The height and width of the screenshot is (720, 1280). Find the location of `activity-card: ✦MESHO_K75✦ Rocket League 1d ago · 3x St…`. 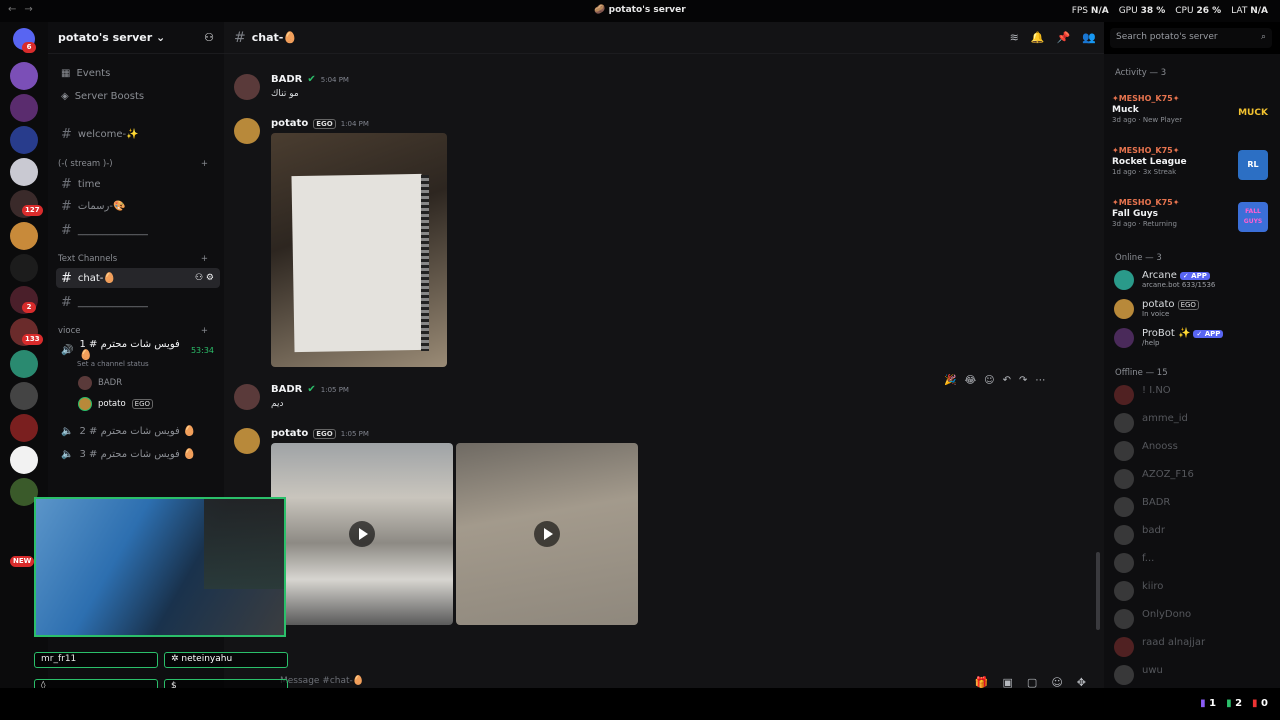

activity-card: ✦MESHO_K75✦ Rocket League 1d ago · 3x St… is located at coordinates (1192, 169).